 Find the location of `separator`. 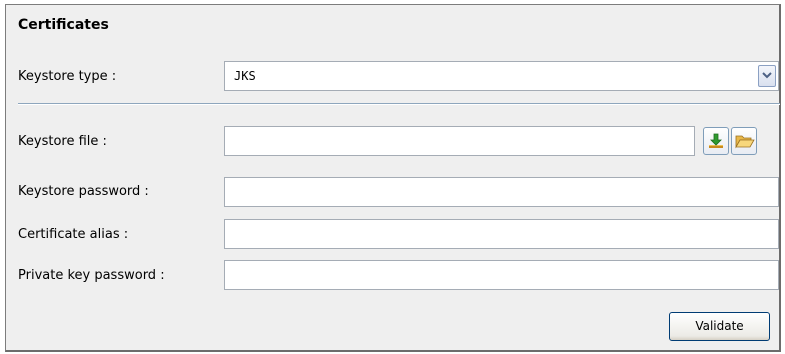

separator is located at coordinates (399, 104).